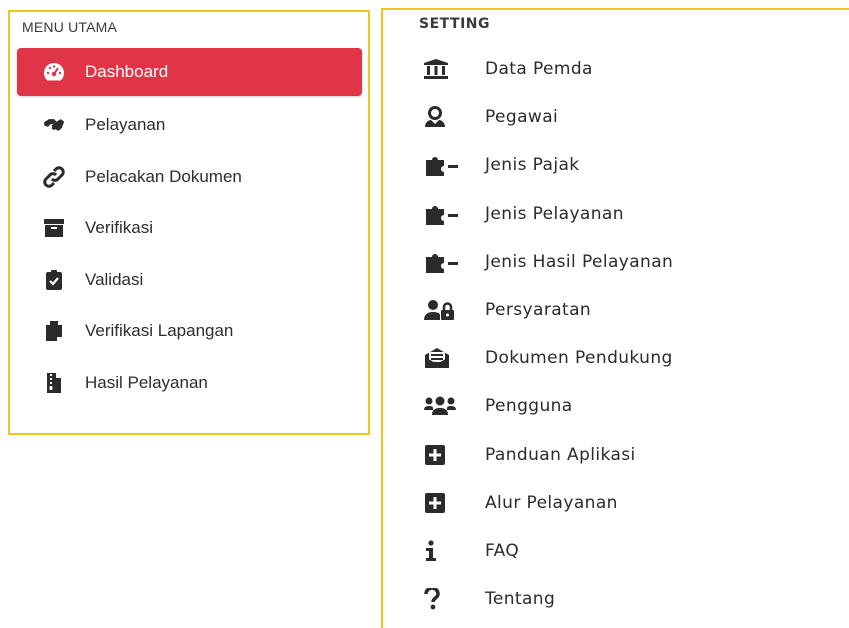 The width and height of the screenshot is (849, 628). What do you see at coordinates (445, 117) in the screenshot?
I see `user-tie-icon` at bounding box center [445, 117].